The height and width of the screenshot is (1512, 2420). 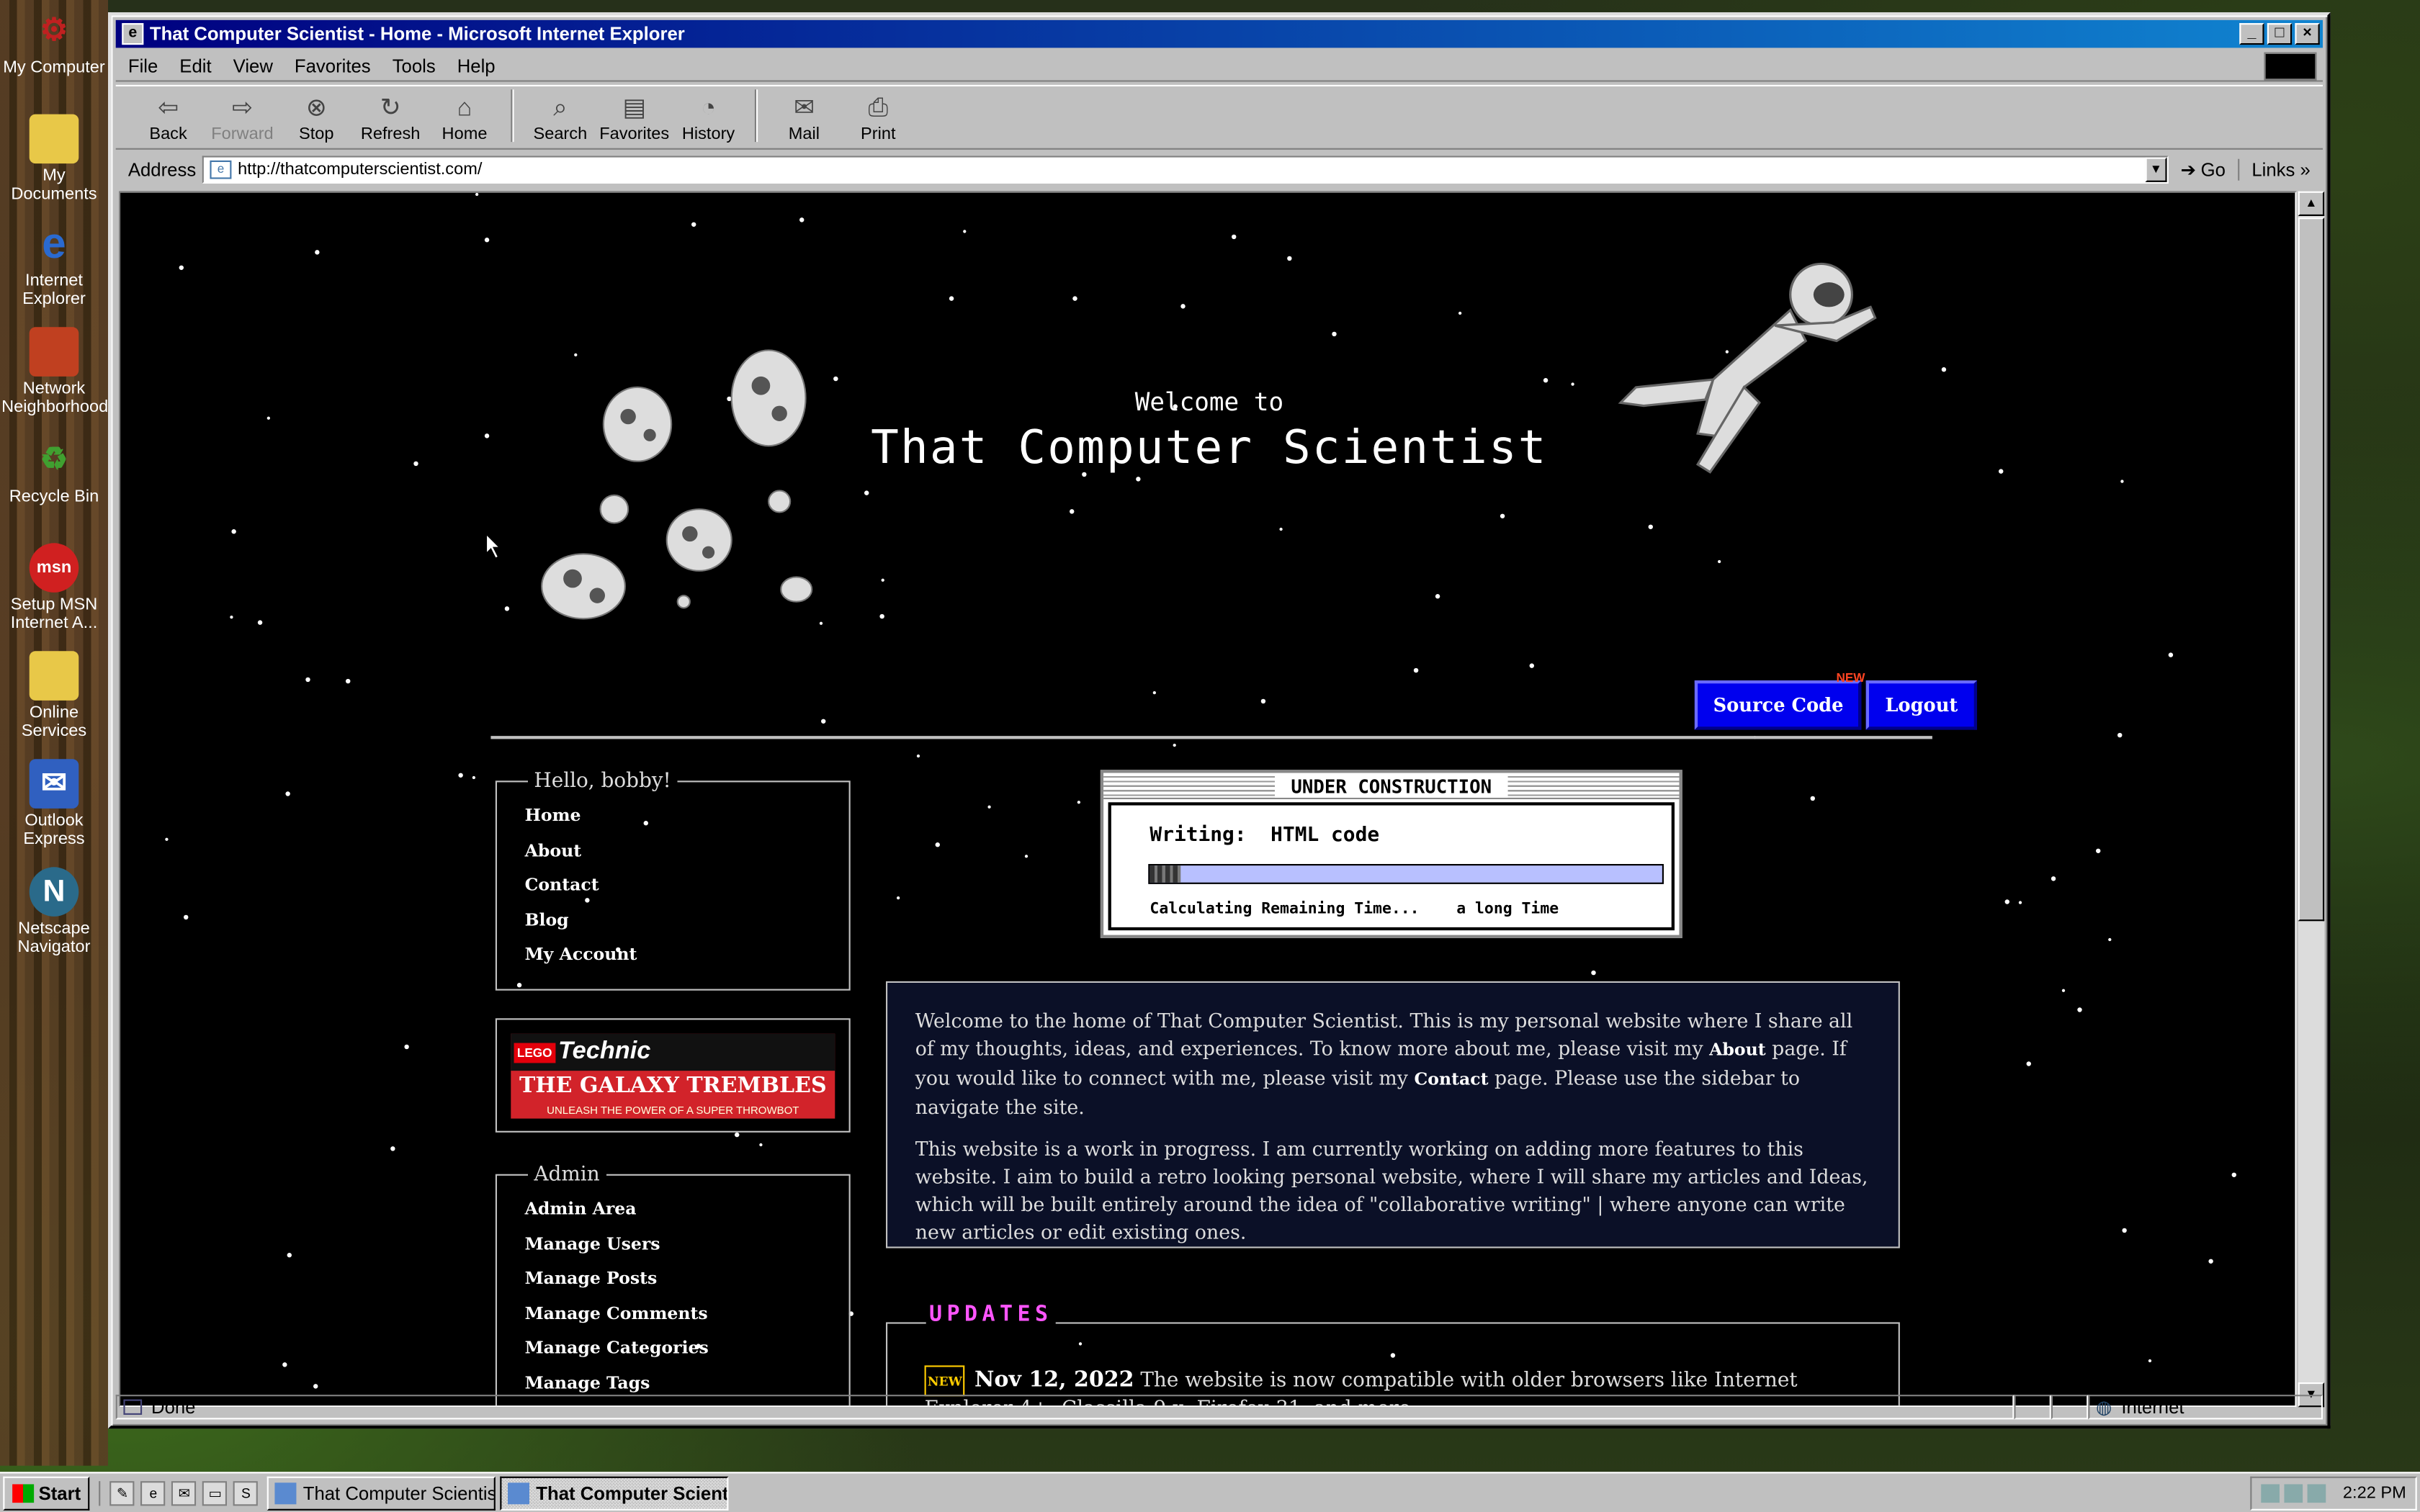 I want to click on refresh-button: ↻ Refresh, so click(x=391, y=121).